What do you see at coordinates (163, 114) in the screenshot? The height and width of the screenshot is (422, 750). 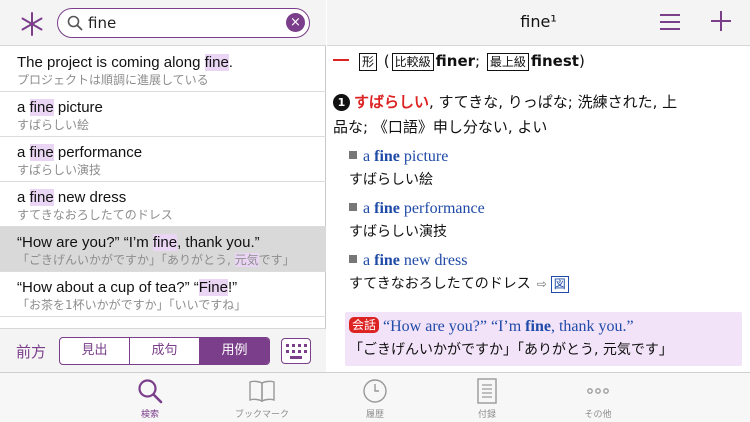 I see `list-item: a fine picture すばらしい絵` at bounding box center [163, 114].